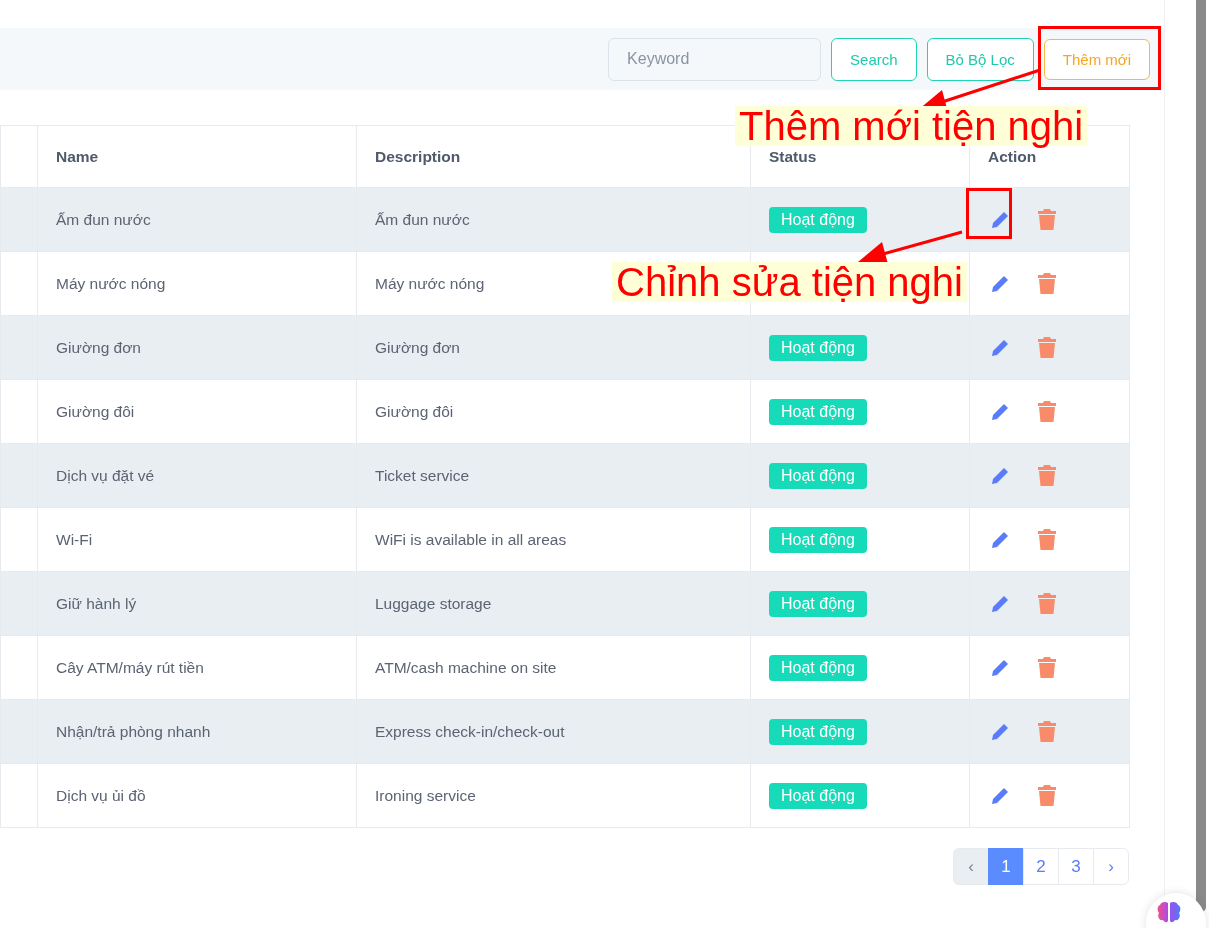 The image size is (1209, 928). I want to click on table-cell: Ticket service, so click(553, 475).